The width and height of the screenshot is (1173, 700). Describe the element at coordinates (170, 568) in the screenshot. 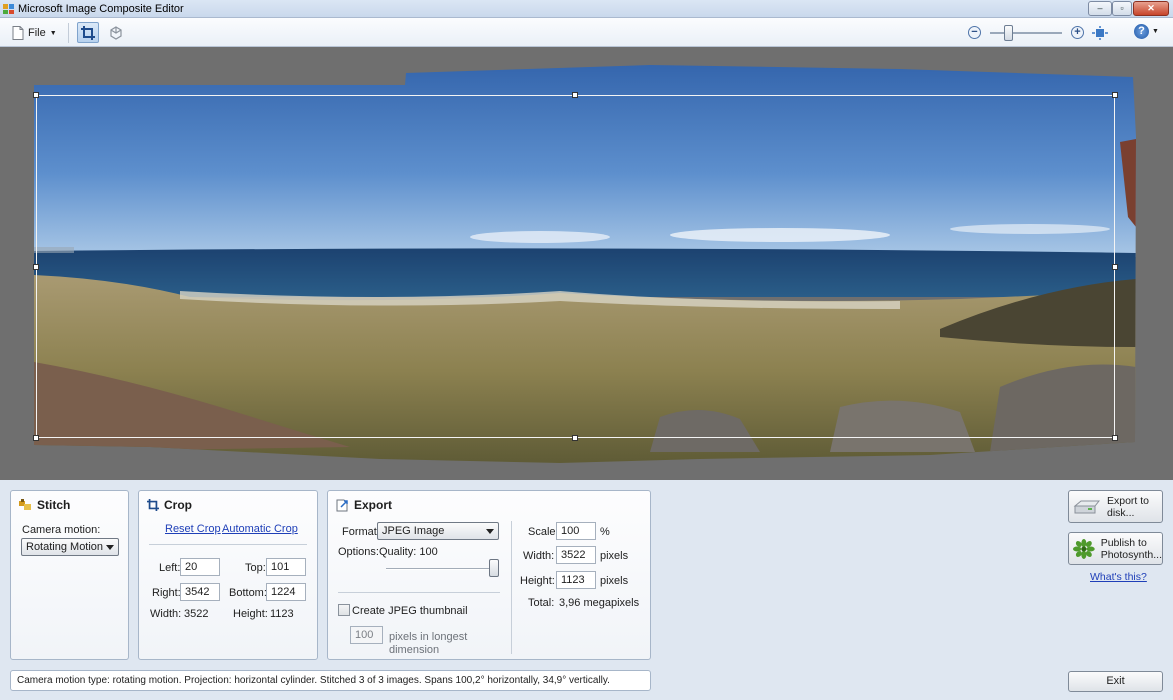

I see `crop-left-label: Left:` at that location.